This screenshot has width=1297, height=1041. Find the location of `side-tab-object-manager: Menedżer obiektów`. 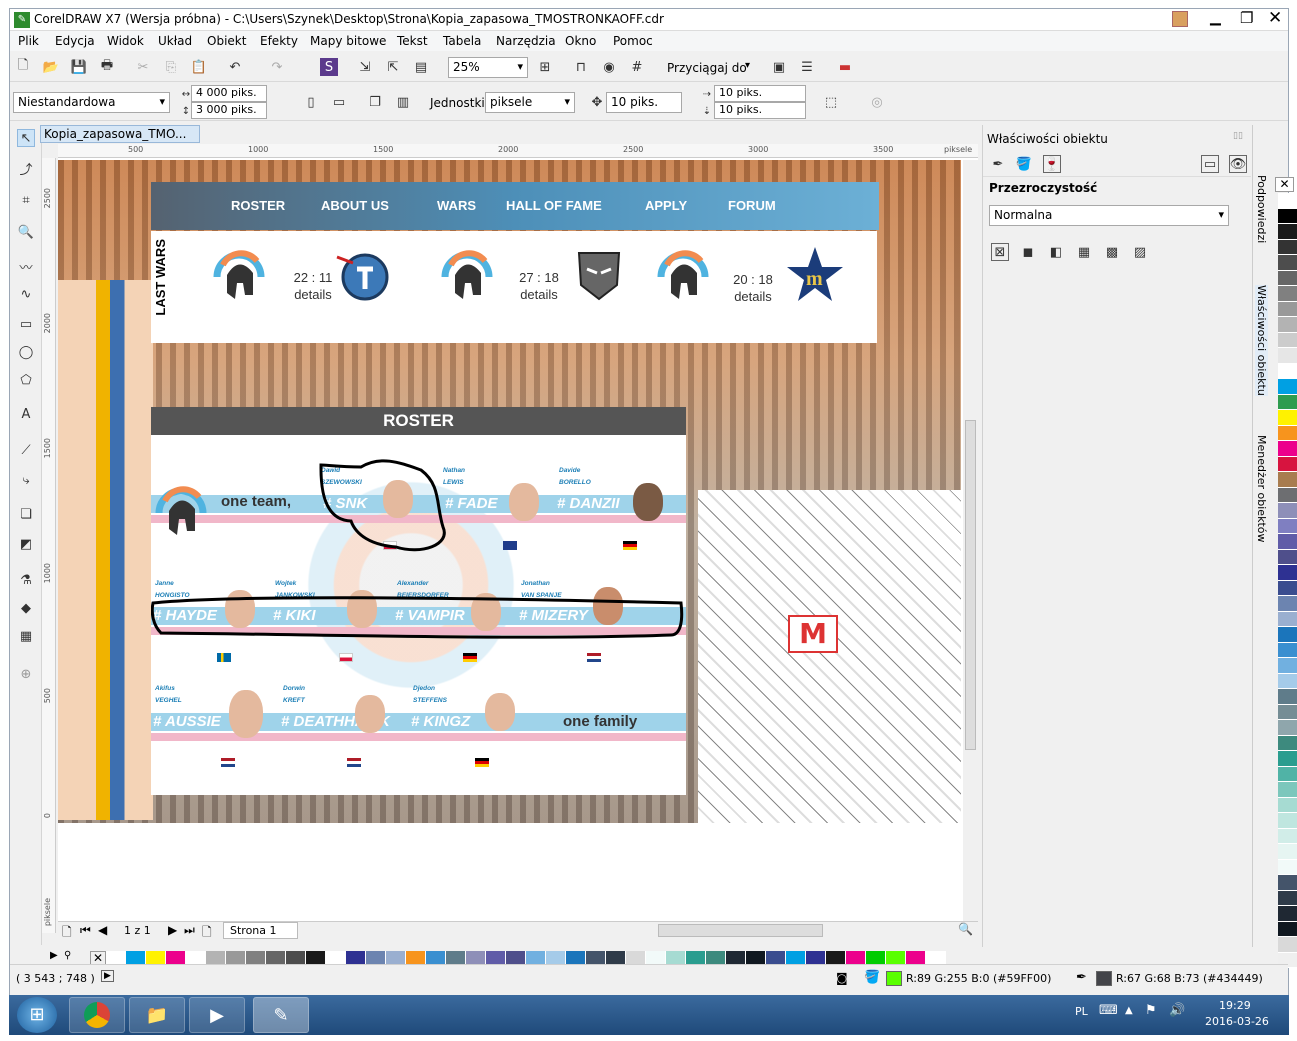

side-tab-object-manager: Menedżer obiektów is located at coordinates (1261, 489).